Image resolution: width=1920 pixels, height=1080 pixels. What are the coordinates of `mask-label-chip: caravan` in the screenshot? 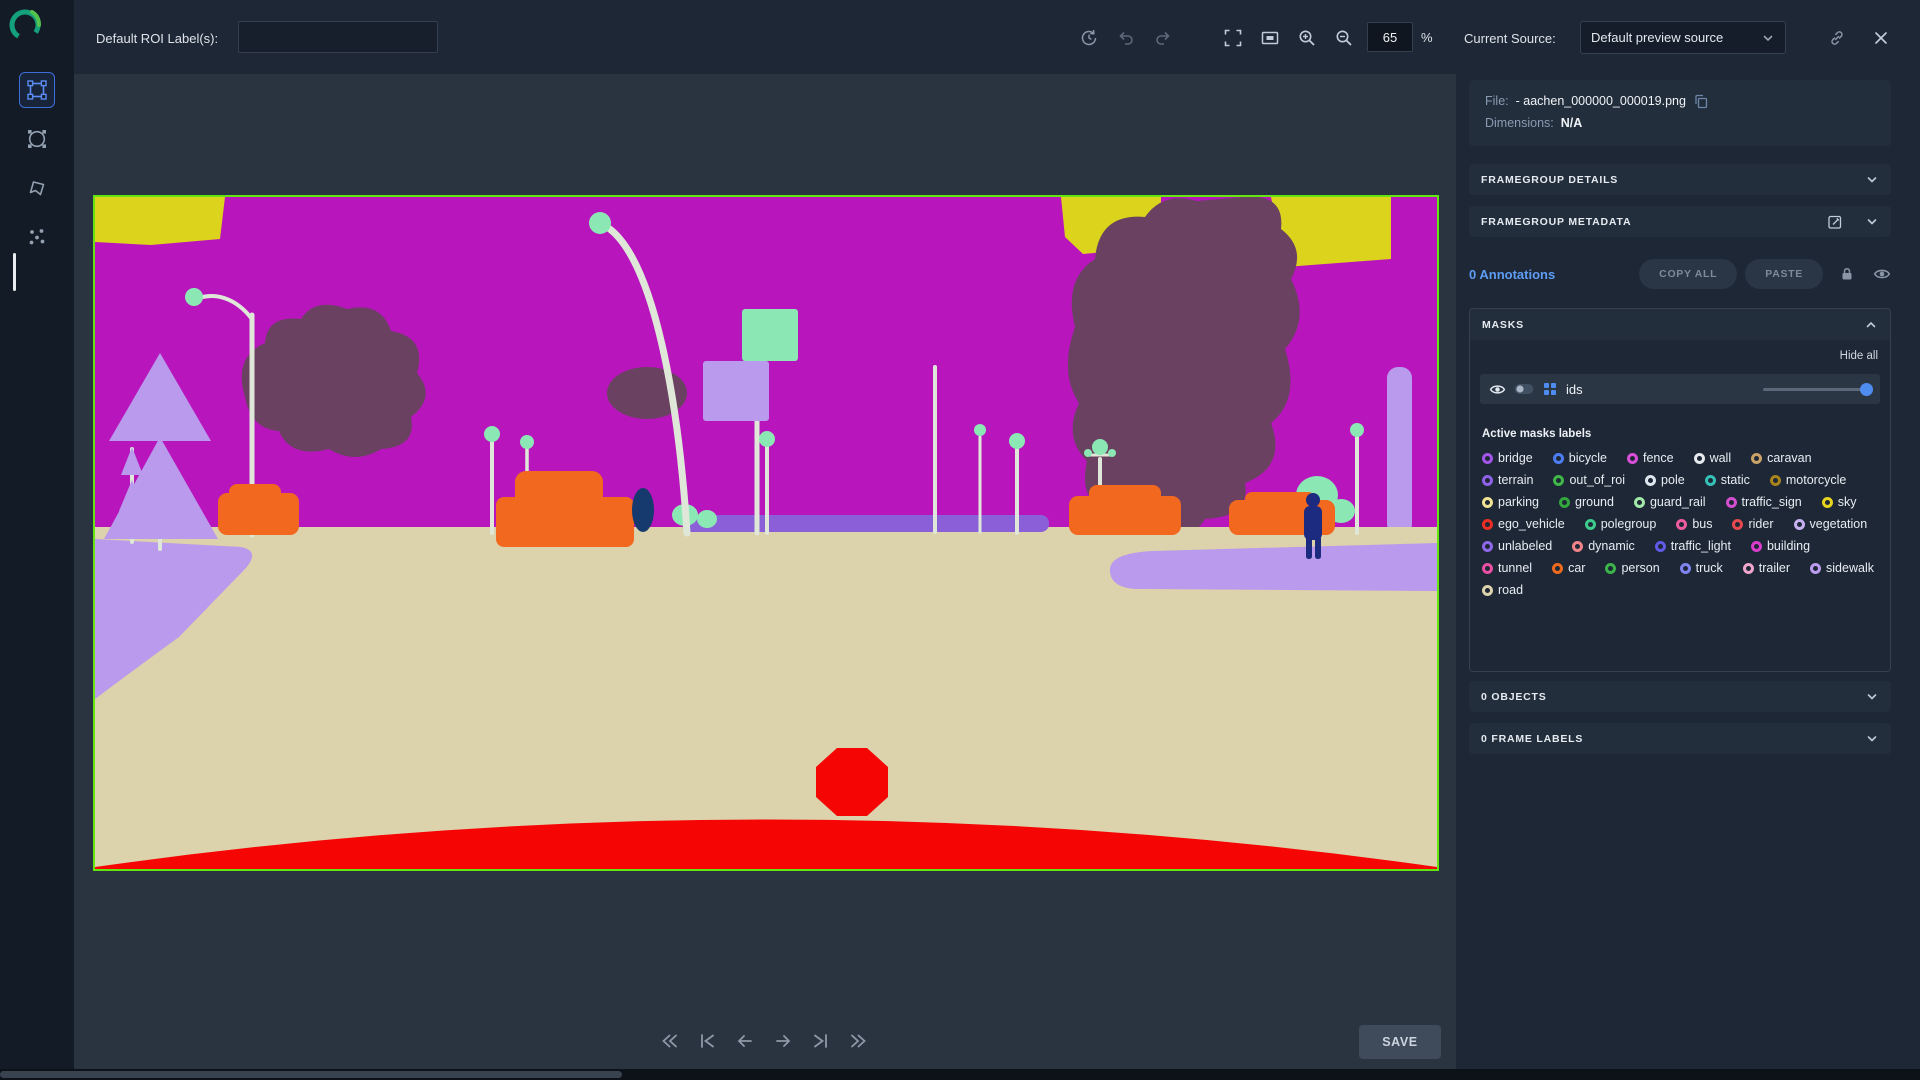 It's located at (1781, 458).